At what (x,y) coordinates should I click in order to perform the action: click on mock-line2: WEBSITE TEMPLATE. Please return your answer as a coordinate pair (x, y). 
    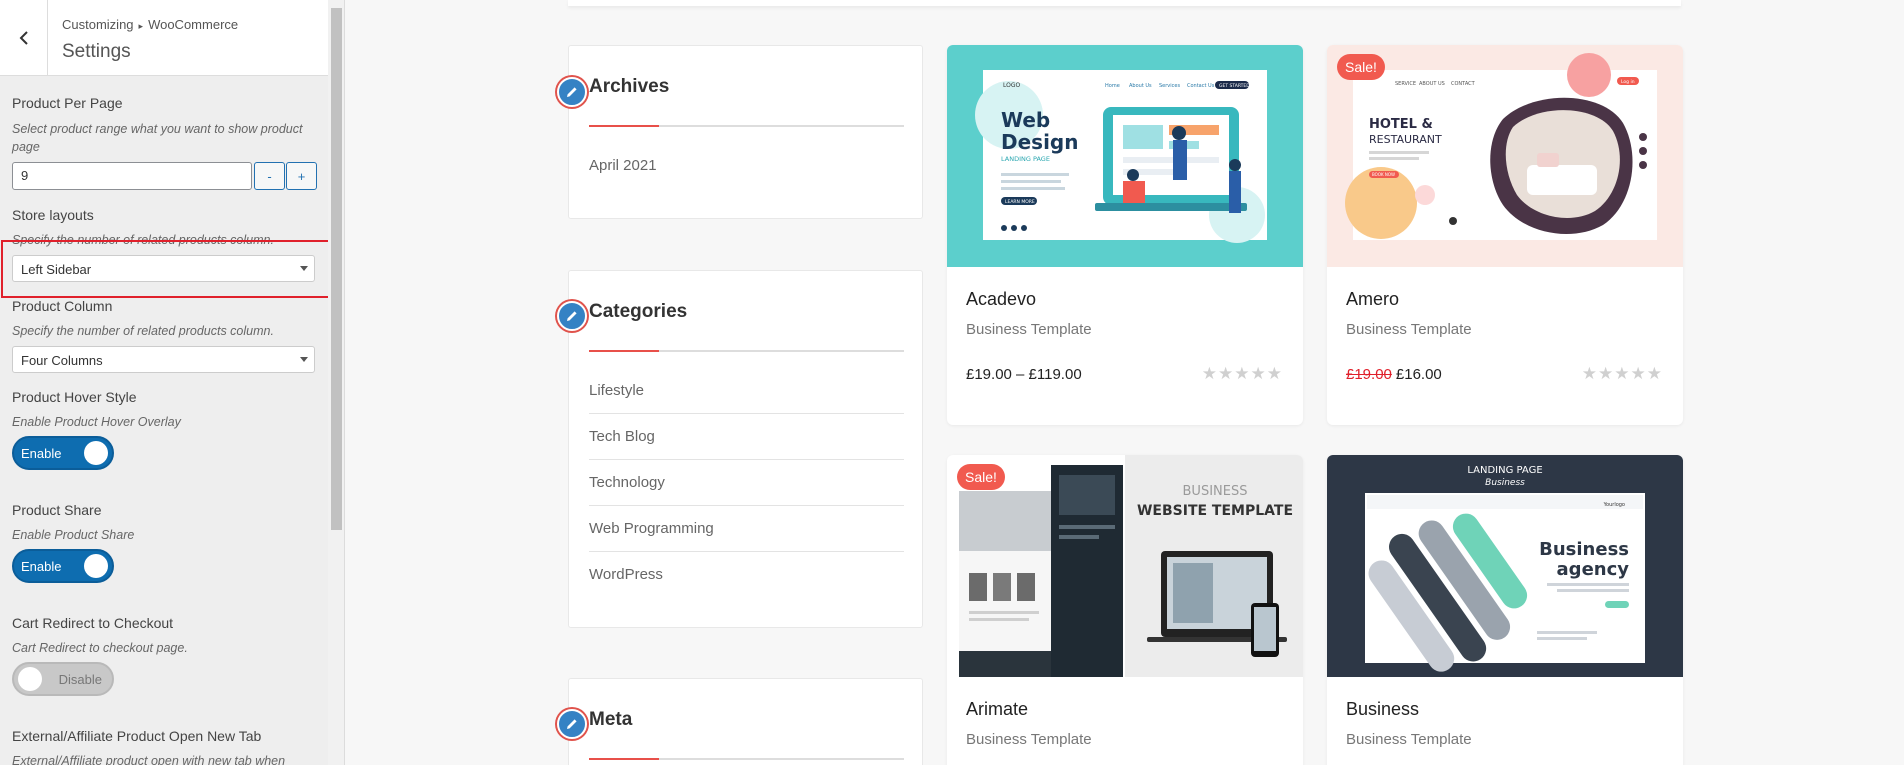
    Looking at the image, I should click on (1215, 511).